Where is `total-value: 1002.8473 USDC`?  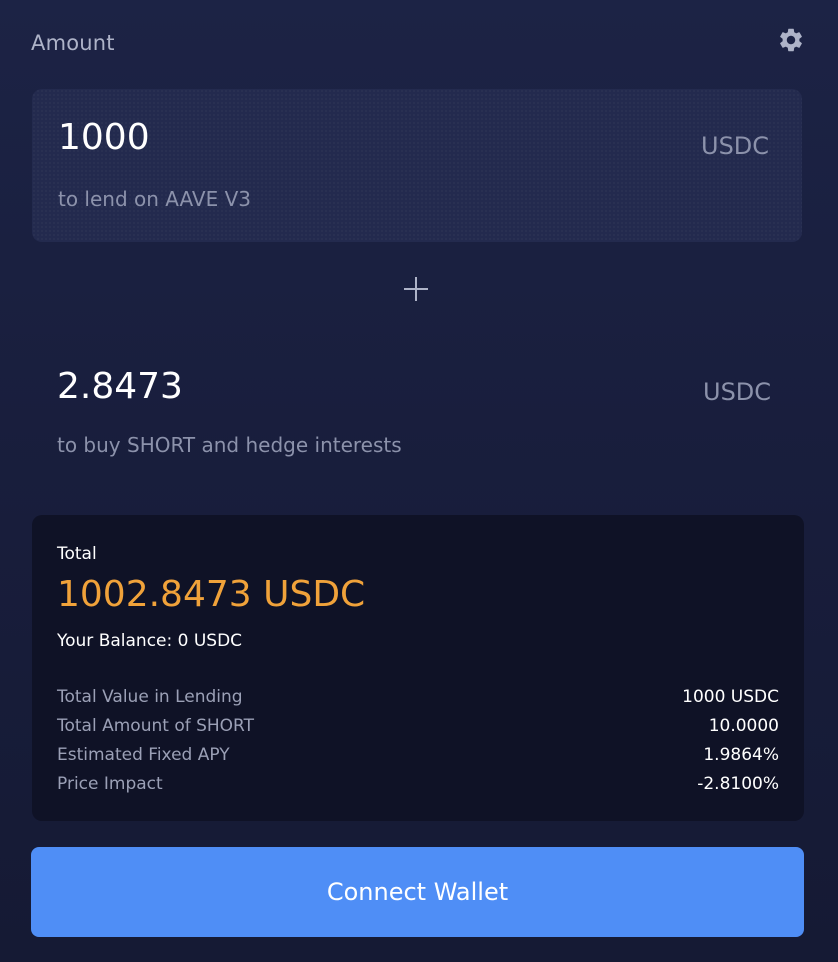
total-value: 1002.8473 USDC is located at coordinates (211, 594).